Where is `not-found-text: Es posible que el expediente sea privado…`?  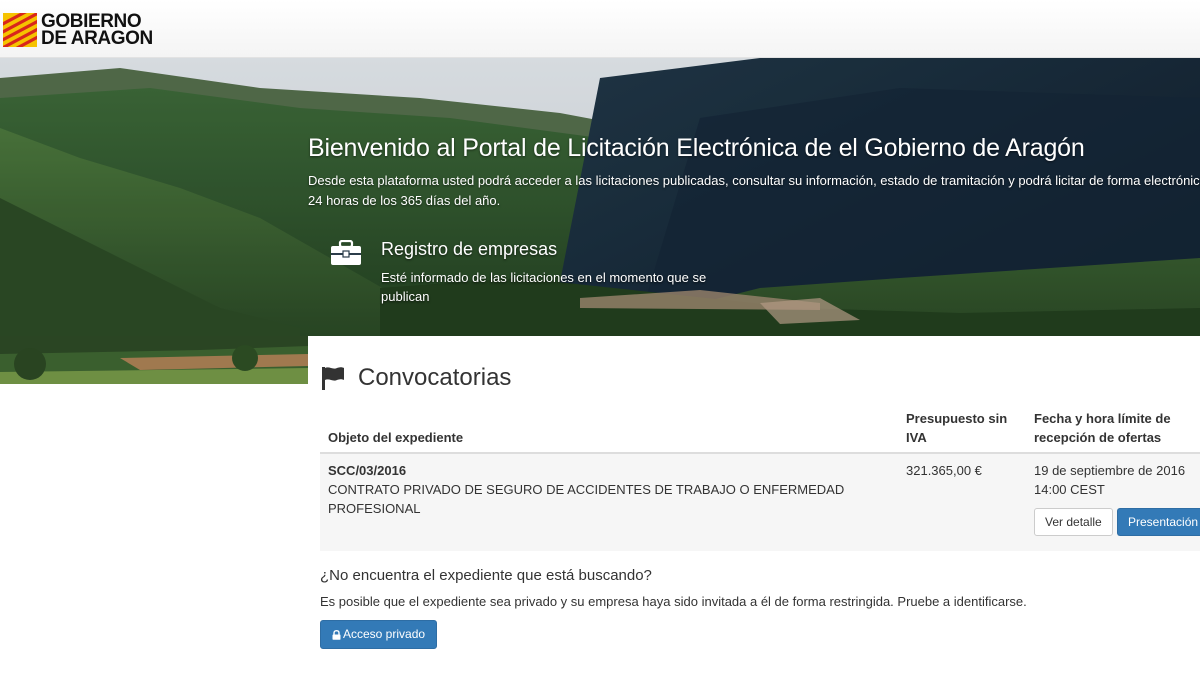 not-found-text: Es posible que el expediente sea privado… is located at coordinates (673, 601).